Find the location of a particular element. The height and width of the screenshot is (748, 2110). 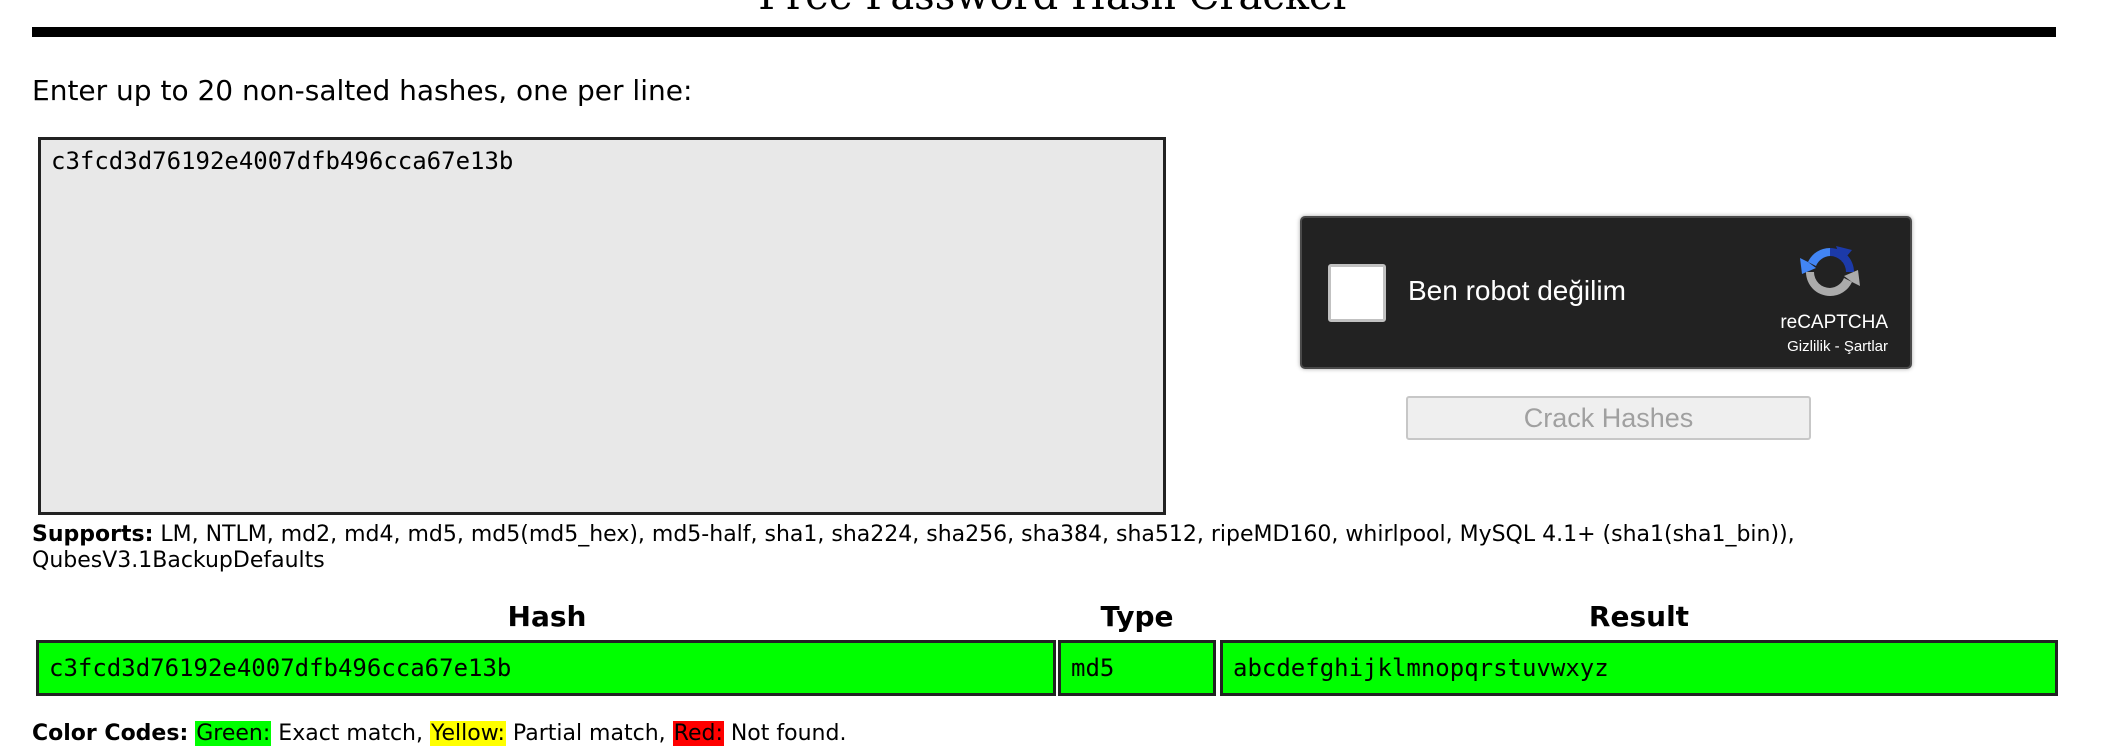

recaptcha-label: Ben robot değilim is located at coordinates (1517, 290).